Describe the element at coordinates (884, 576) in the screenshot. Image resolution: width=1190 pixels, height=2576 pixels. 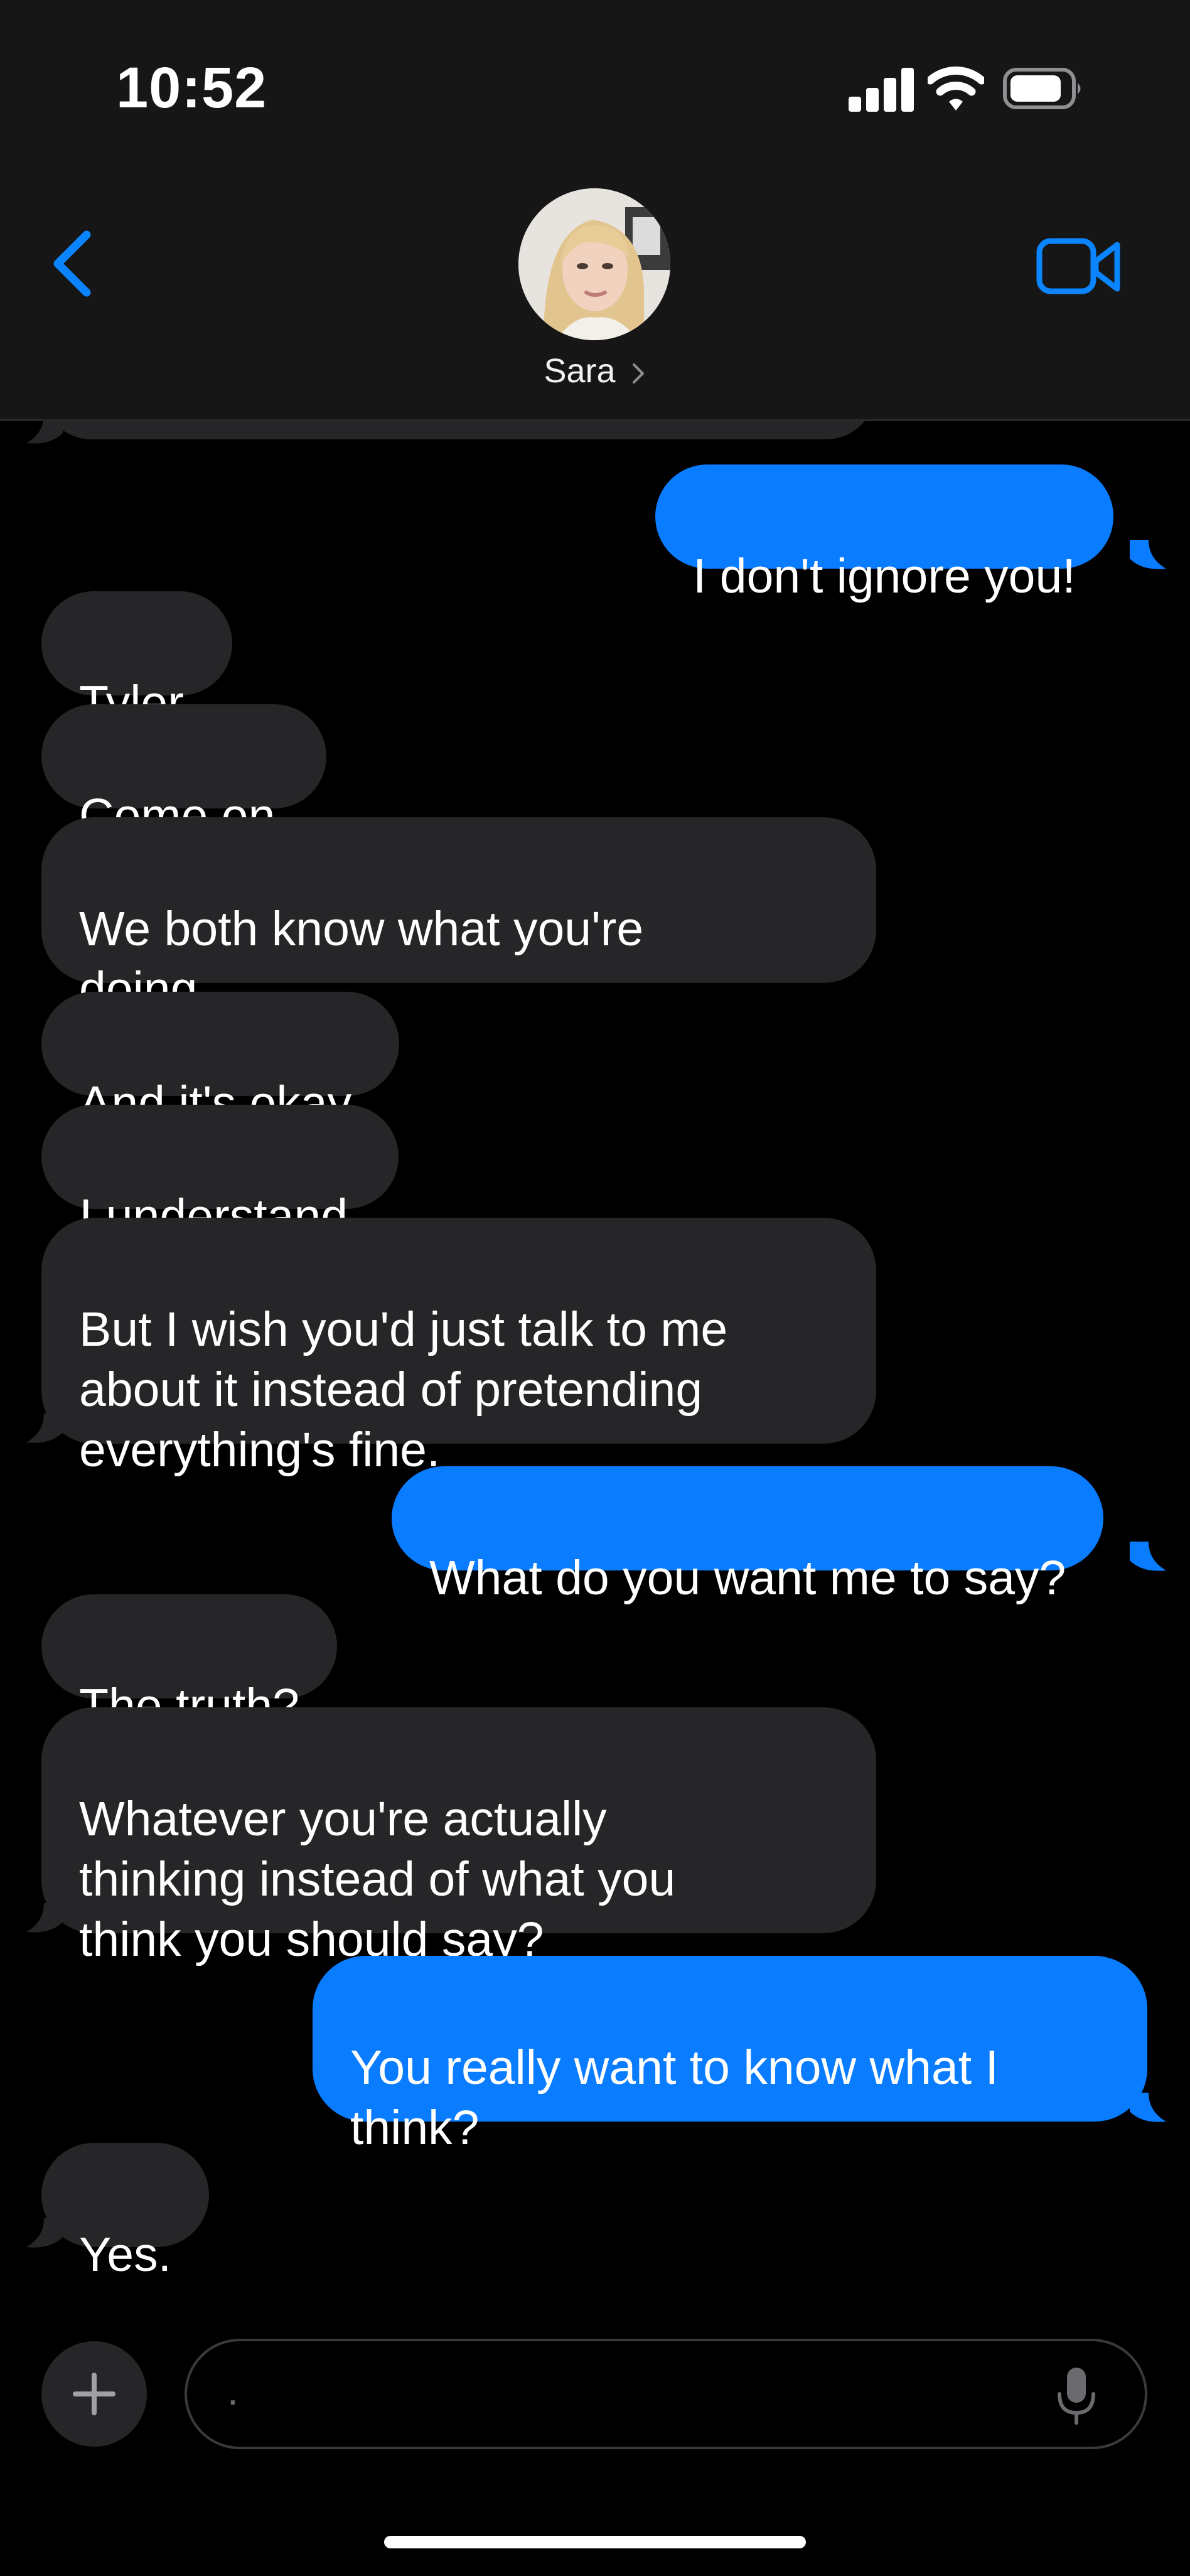
I see `message-text: I don't ignore you!` at that location.